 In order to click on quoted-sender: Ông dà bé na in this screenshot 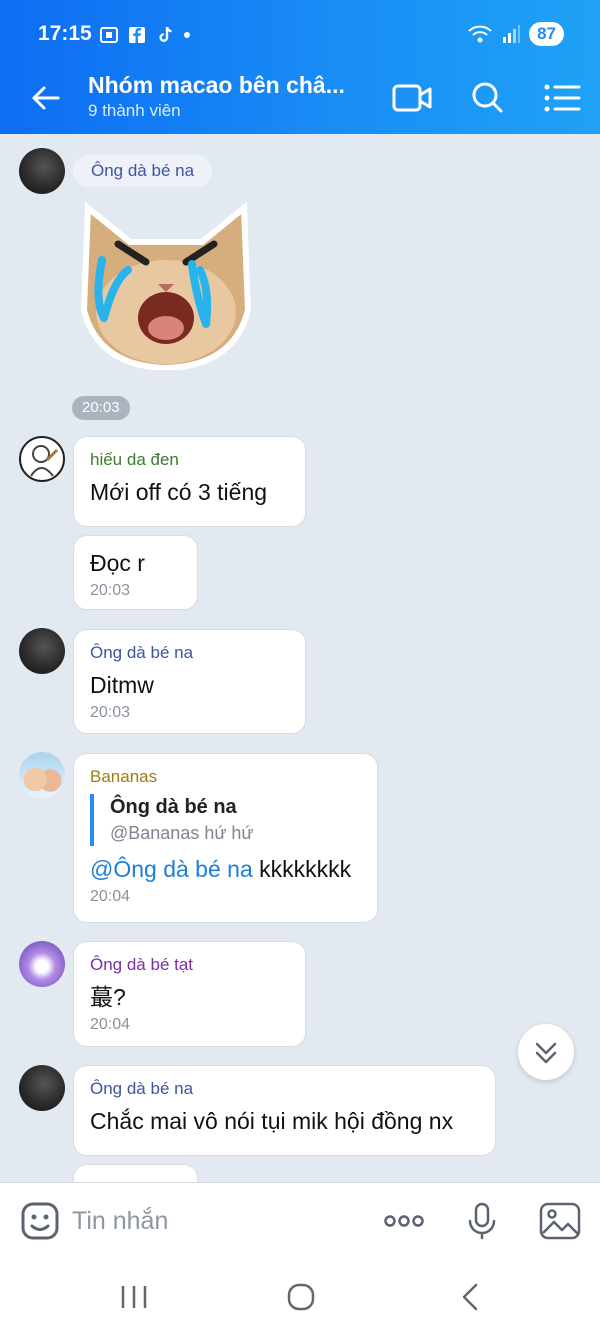, I will do `click(173, 807)`.